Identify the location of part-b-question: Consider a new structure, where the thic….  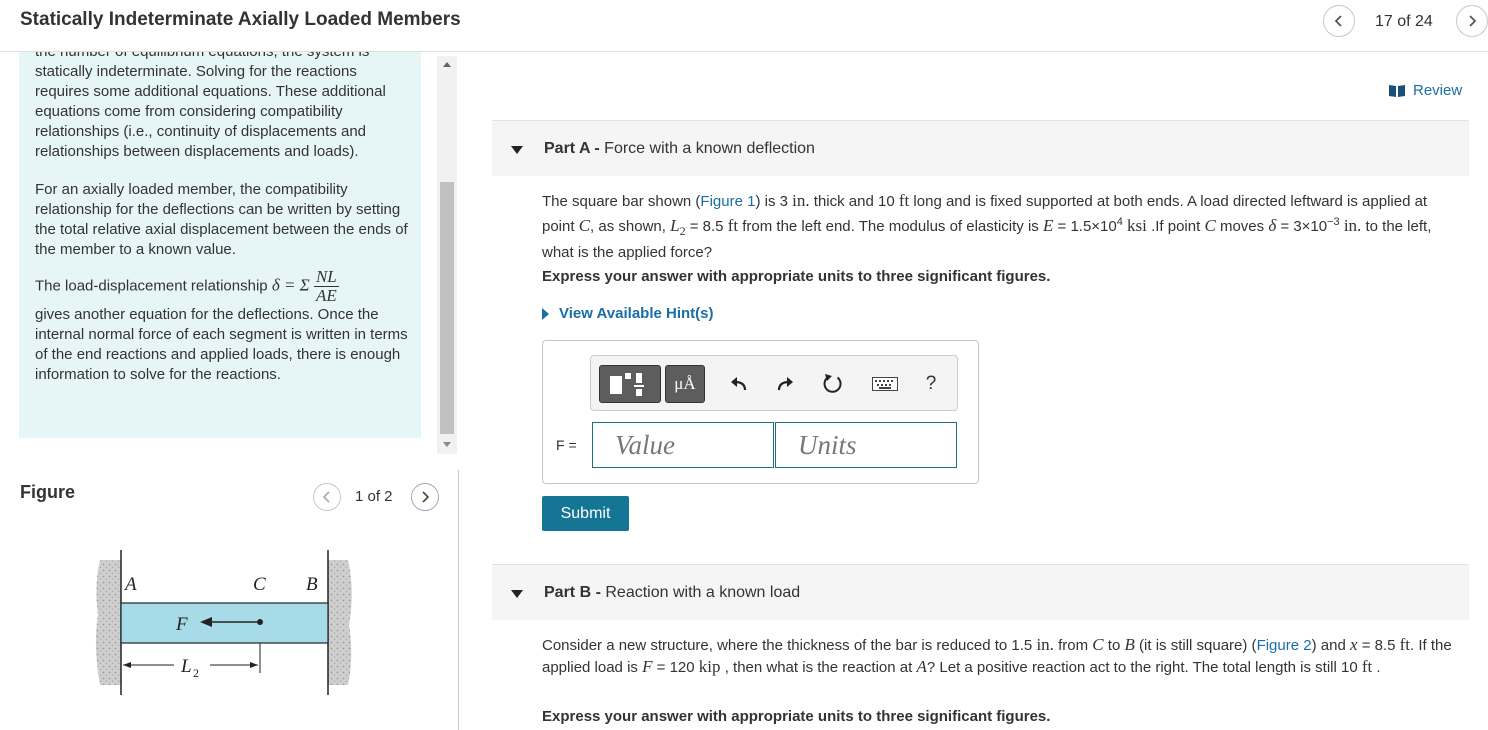
(997, 655).